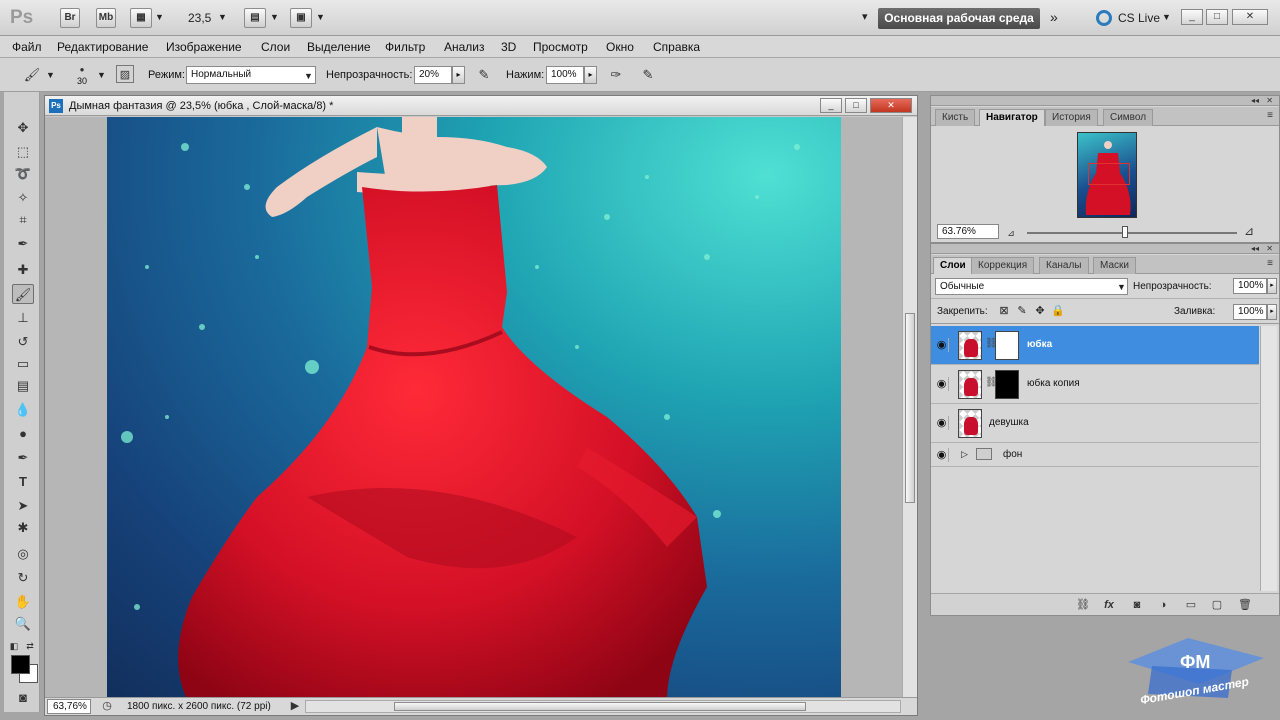 The height and width of the screenshot is (720, 1280). Describe the element at coordinates (106, 18) in the screenshot. I see `mini-bridge-button: Mb` at that location.